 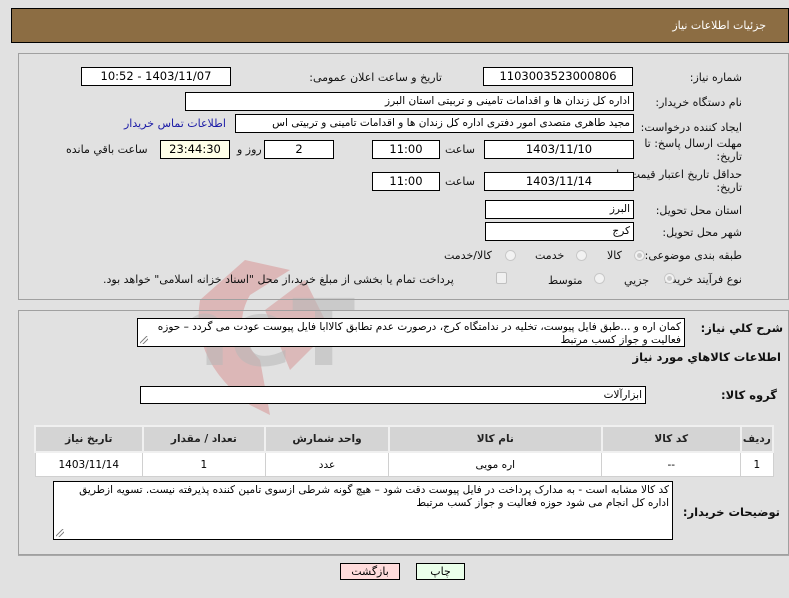 What do you see at coordinates (468, 255) in the screenshot?
I see `category-option-goods-service: کالا/خدمت` at bounding box center [468, 255].